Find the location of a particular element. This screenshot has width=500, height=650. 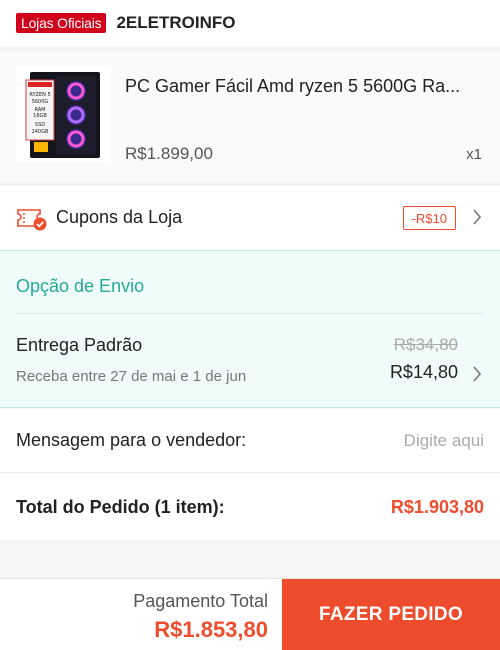

payment-total-label: Pagamento Total is located at coordinates (200, 601).